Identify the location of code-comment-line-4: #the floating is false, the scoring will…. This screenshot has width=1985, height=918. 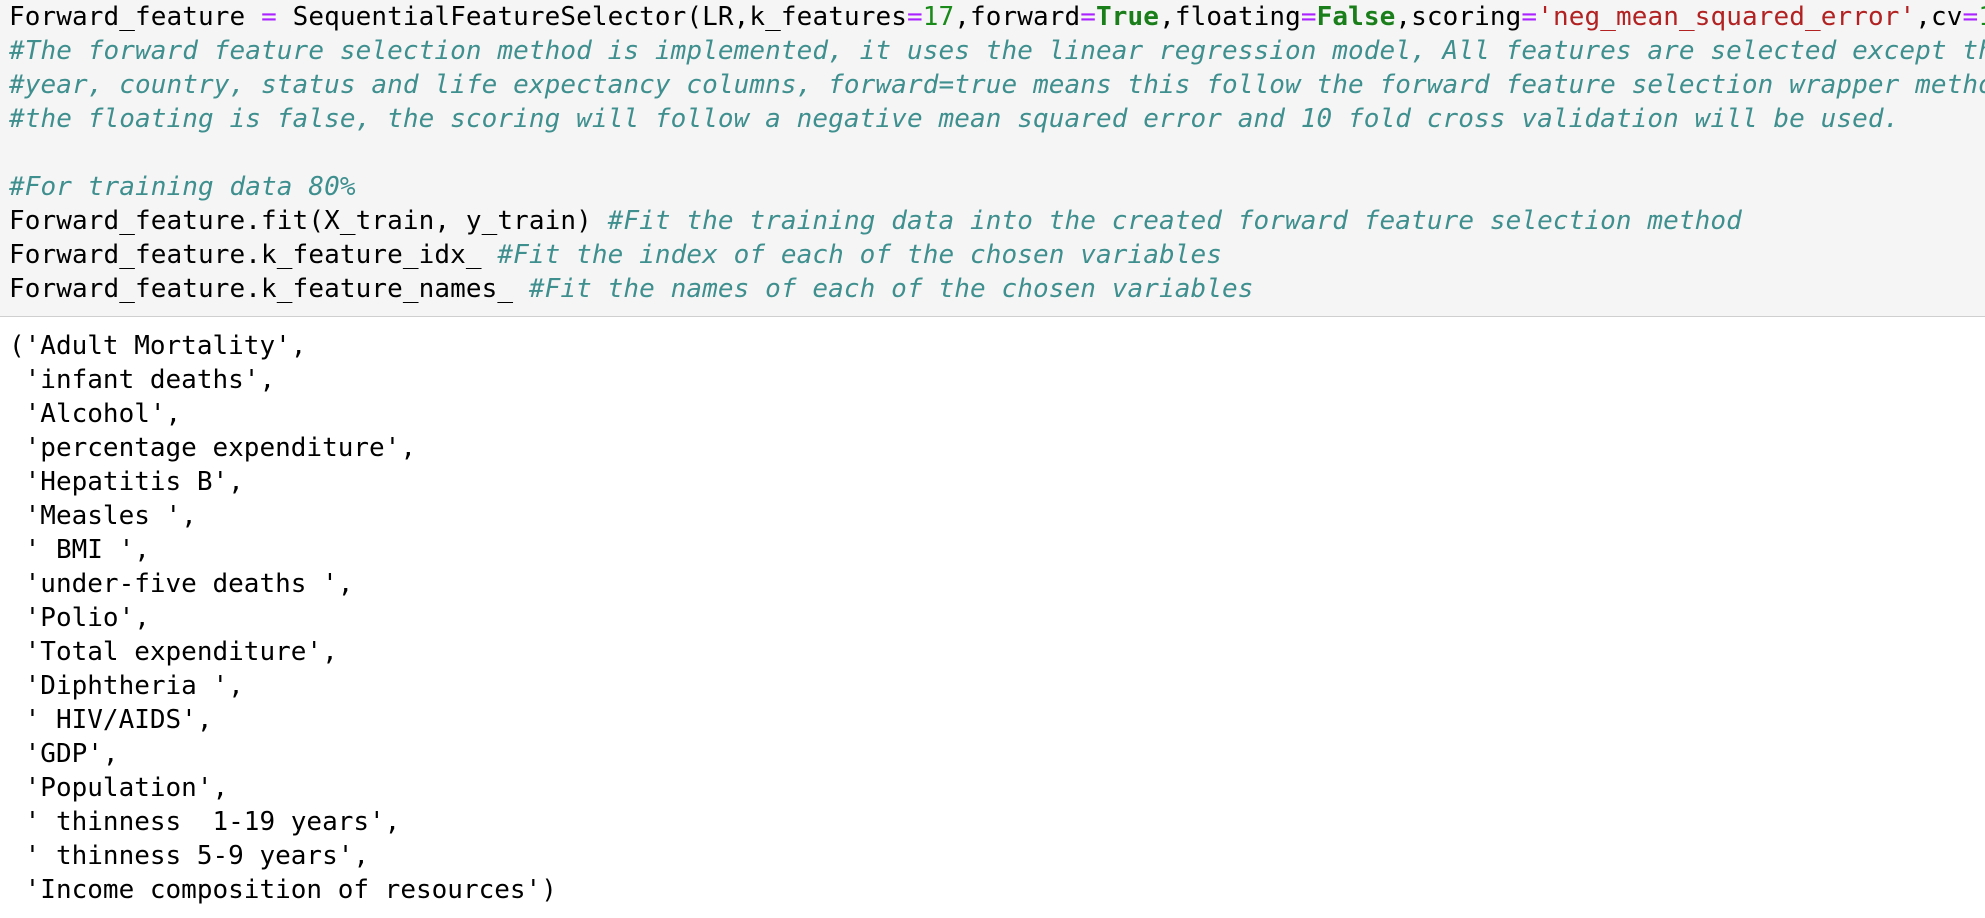
(954, 119).